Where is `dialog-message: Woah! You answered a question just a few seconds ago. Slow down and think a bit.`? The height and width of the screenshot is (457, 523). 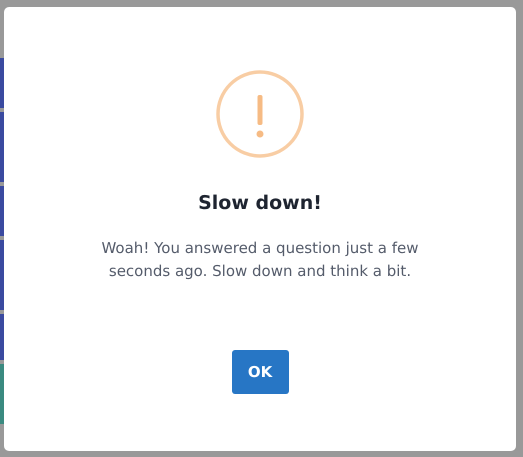 dialog-message: Woah! You answered a question just a few seconds ago. Slow down and think a bit. is located at coordinates (260, 260).